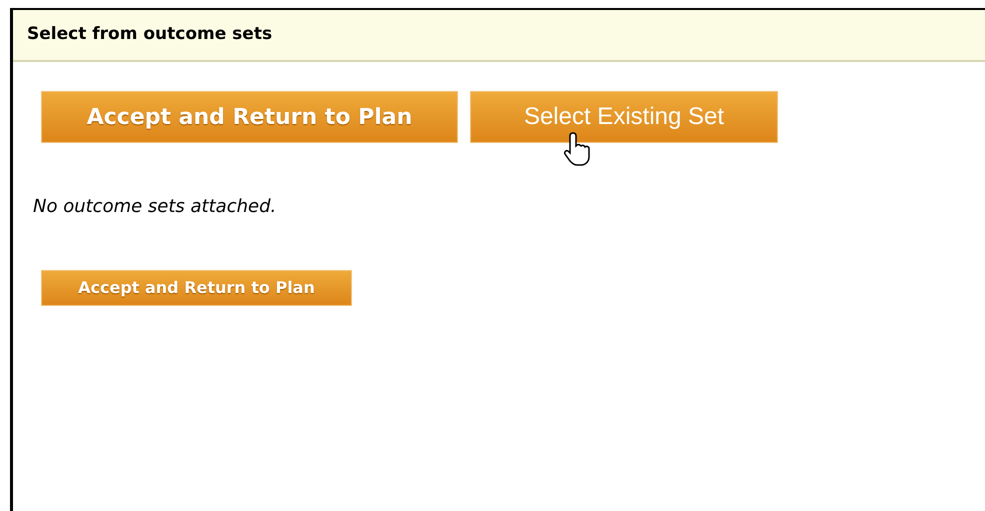 The image size is (985, 511). What do you see at coordinates (196, 288) in the screenshot?
I see `accept-button: Accept and Return to Plan` at bounding box center [196, 288].